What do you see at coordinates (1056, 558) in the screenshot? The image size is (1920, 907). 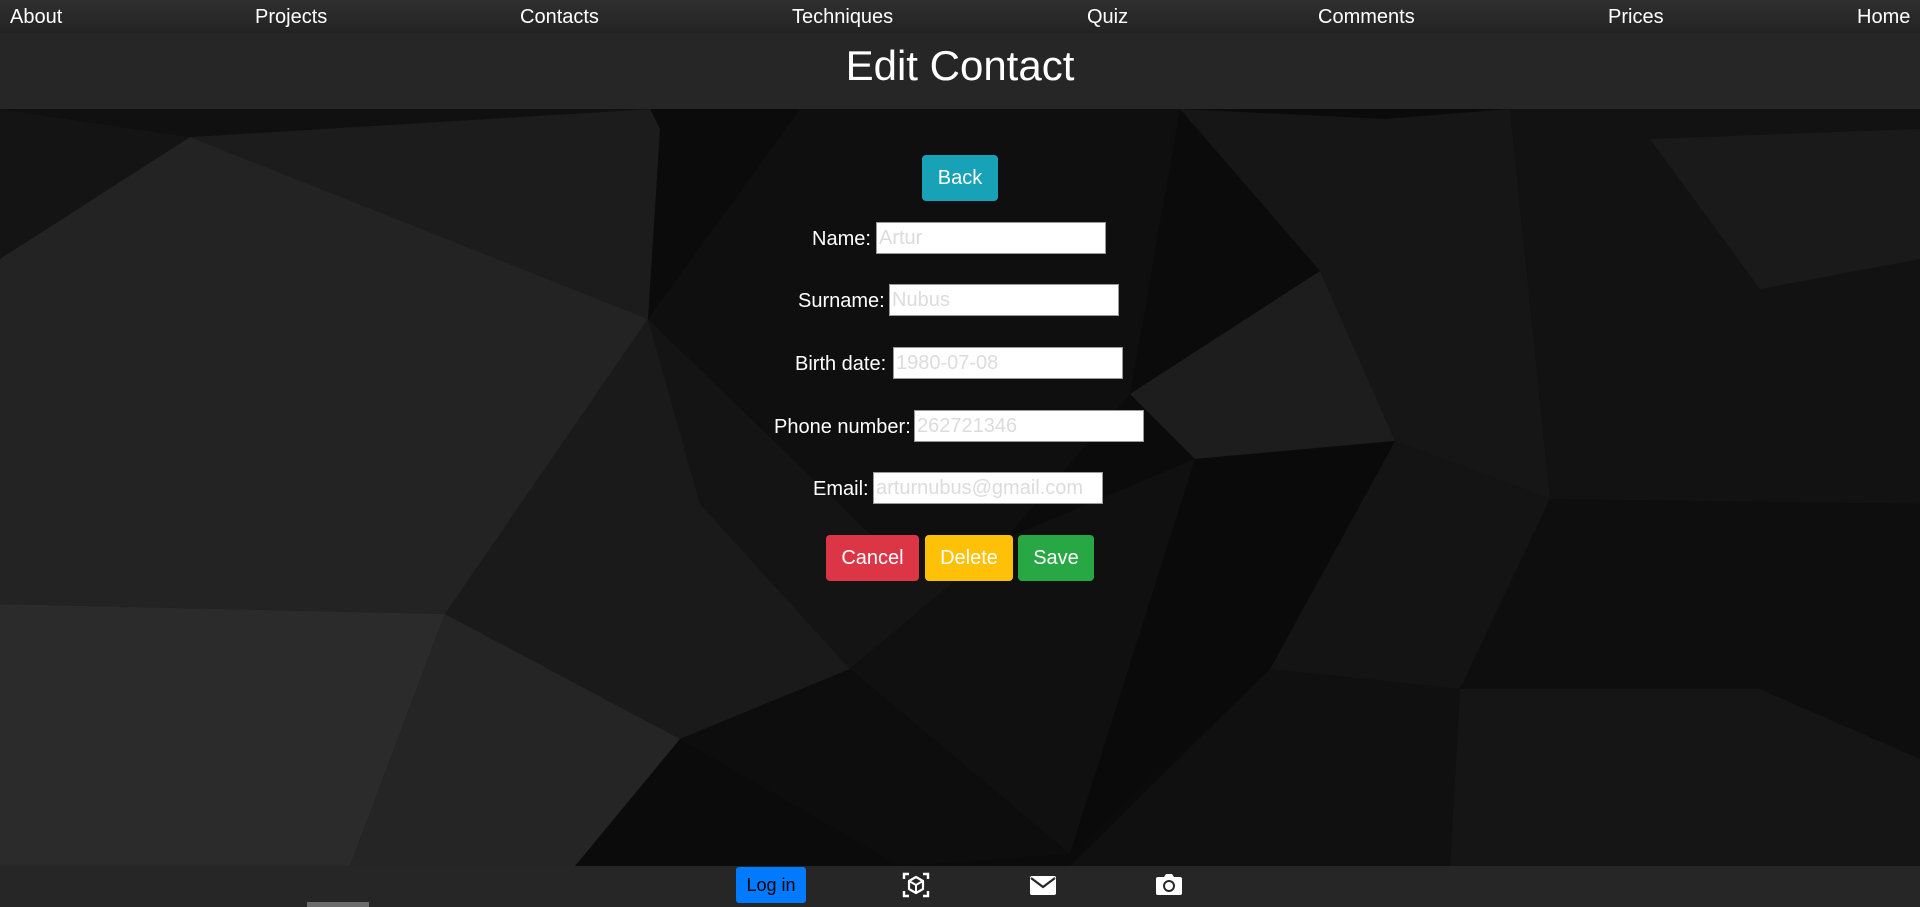 I see `save-button: Save` at bounding box center [1056, 558].